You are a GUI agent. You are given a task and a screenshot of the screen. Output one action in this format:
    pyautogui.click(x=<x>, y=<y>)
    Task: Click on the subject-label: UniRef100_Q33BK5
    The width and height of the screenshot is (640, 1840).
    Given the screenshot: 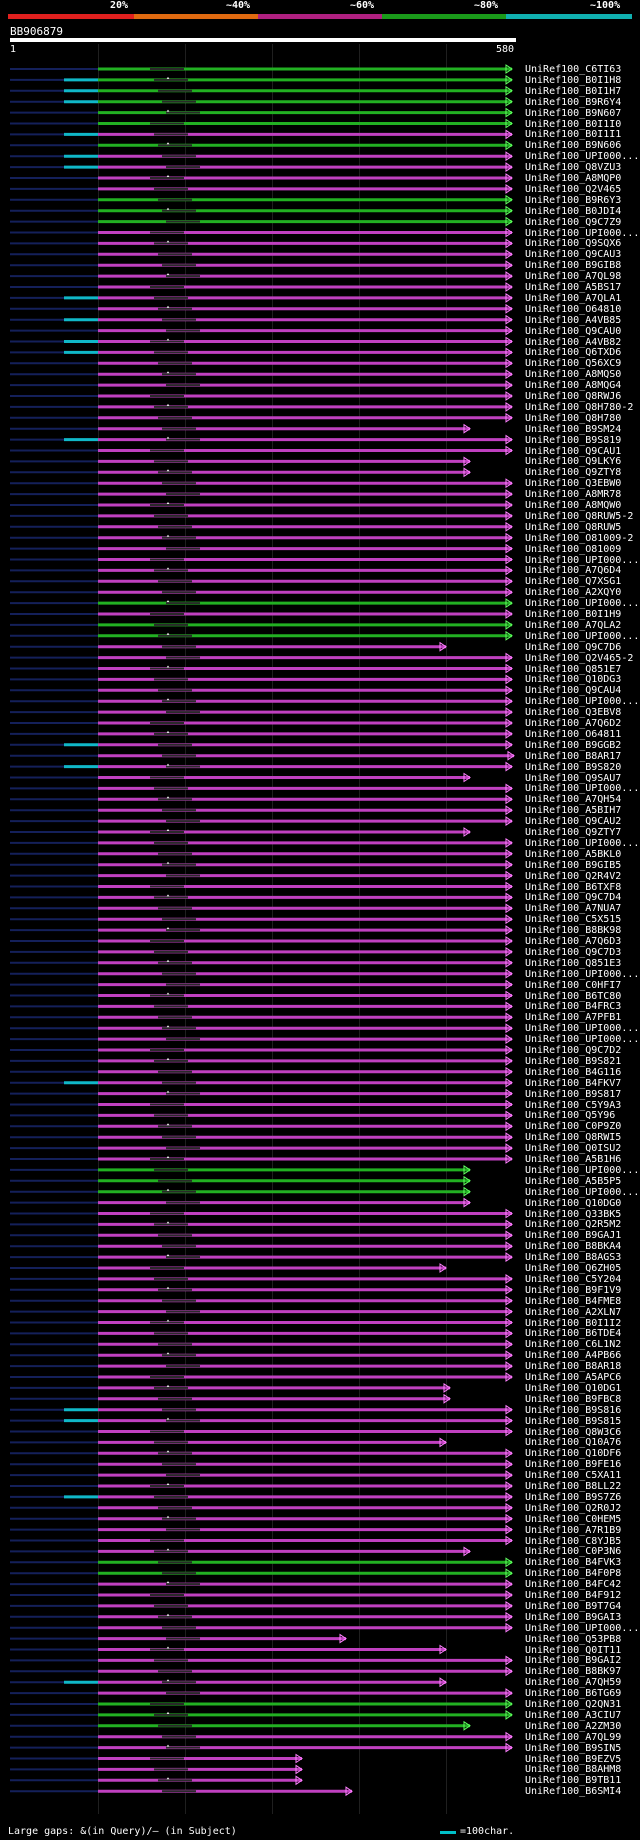 What is the action you would take?
    pyautogui.click(x=581, y=1214)
    